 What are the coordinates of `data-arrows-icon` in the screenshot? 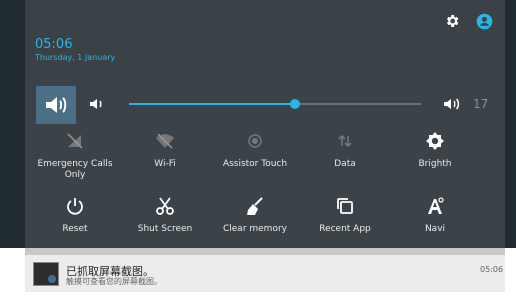 It's located at (345, 141).